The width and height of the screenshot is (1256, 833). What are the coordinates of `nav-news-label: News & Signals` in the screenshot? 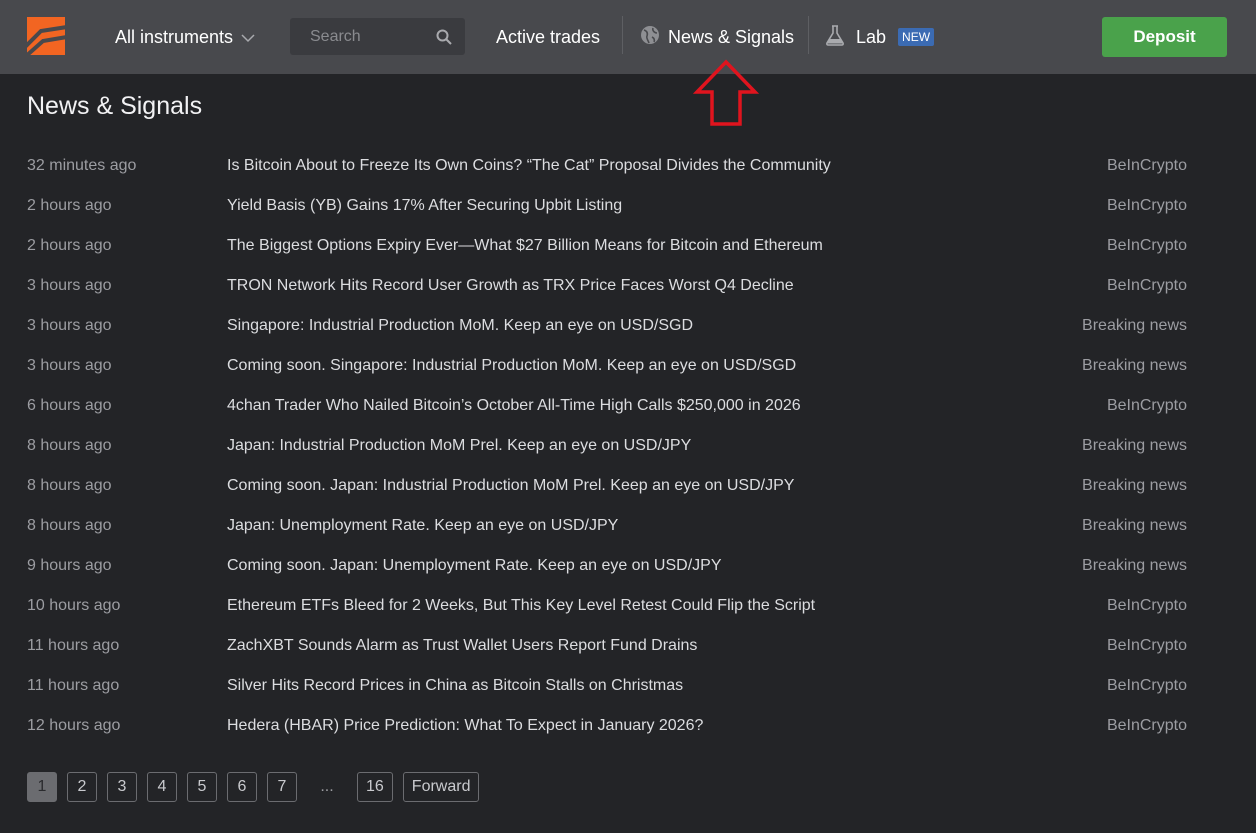 It's located at (731, 36).